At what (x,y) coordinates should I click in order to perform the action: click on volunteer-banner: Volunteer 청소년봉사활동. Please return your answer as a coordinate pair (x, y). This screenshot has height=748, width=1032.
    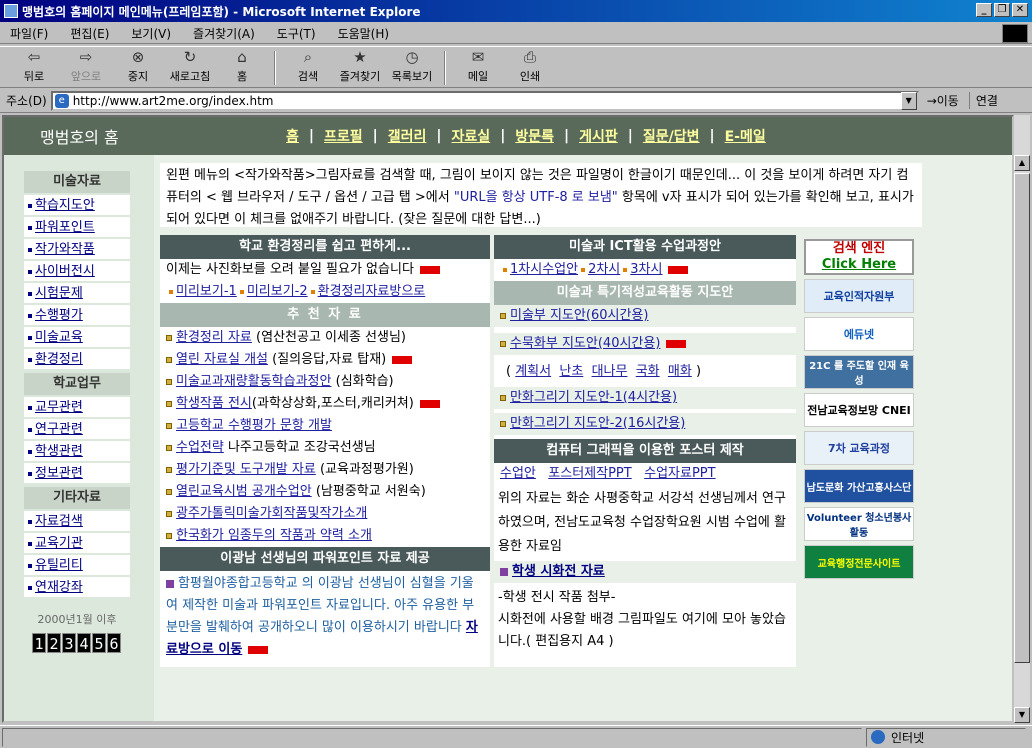
    Looking at the image, I should click on (859, 524).